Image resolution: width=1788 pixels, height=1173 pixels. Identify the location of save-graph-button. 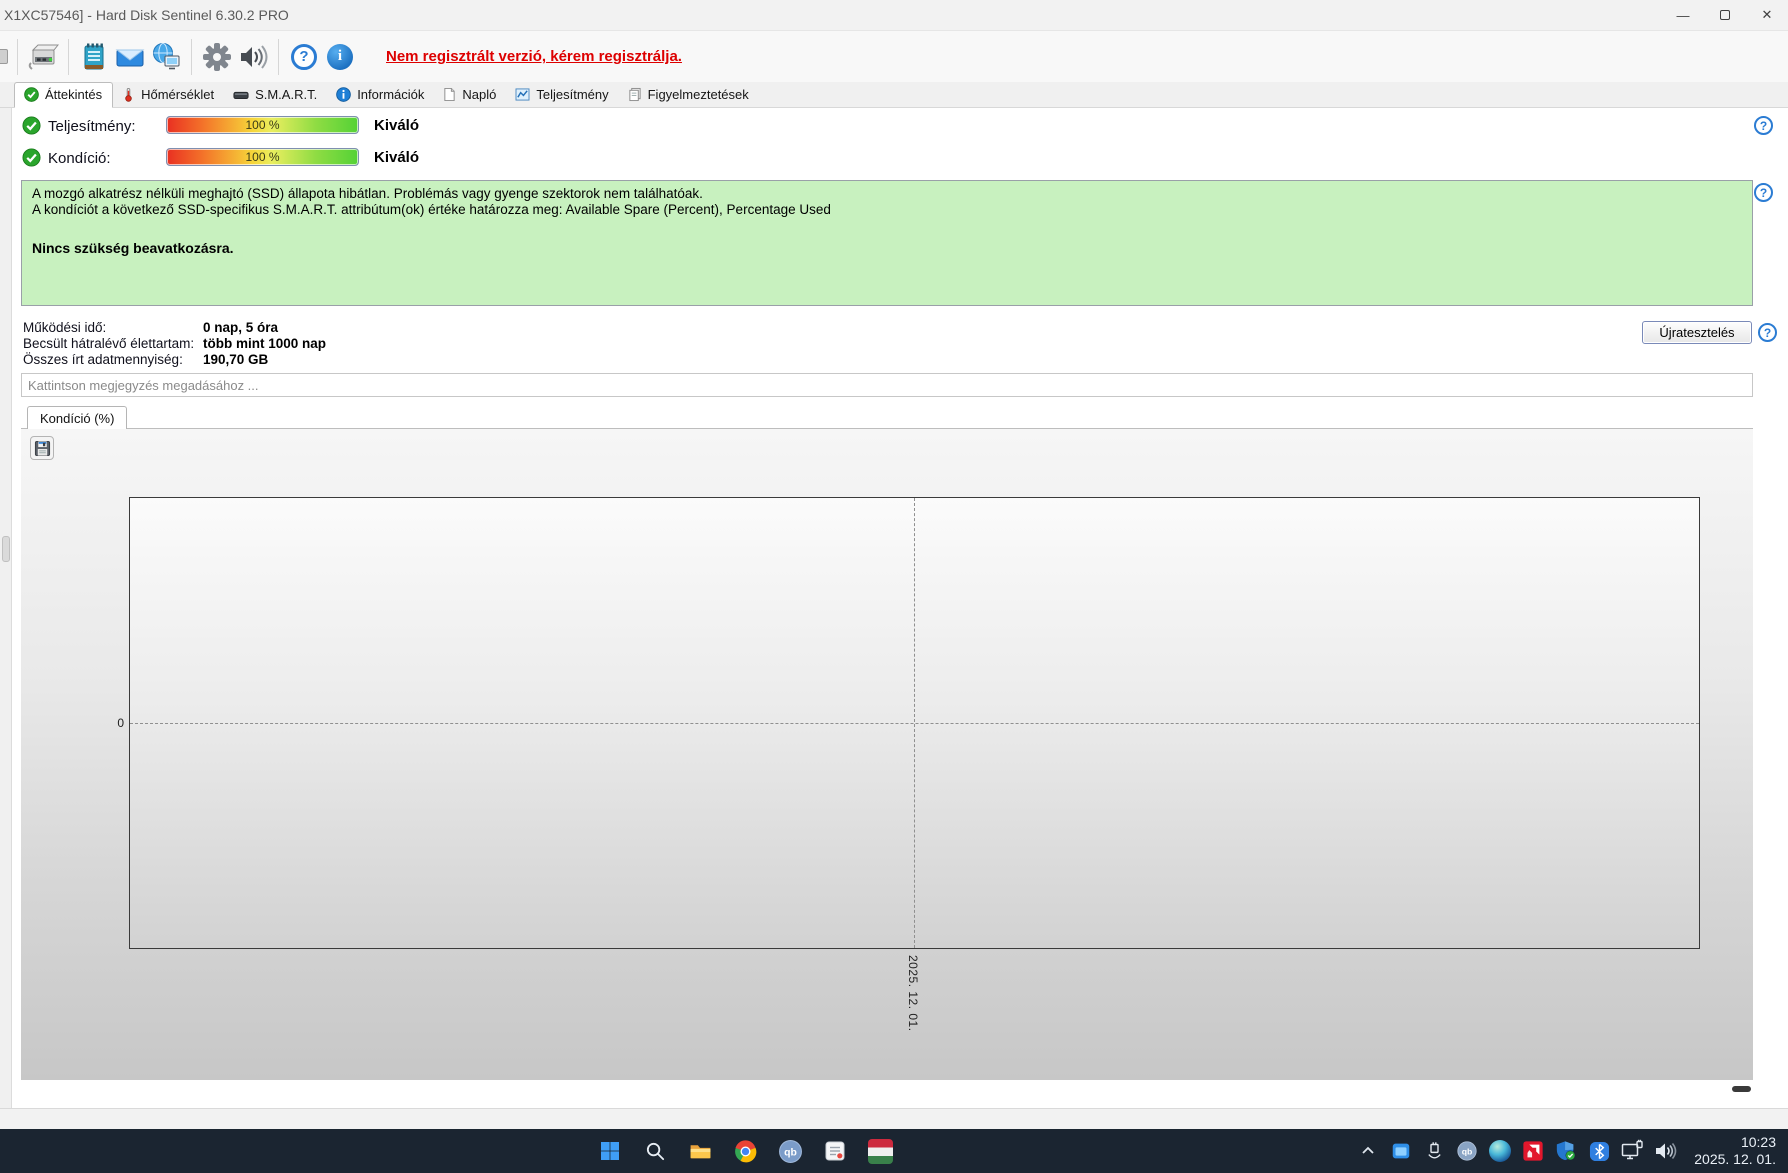
(42, 448).